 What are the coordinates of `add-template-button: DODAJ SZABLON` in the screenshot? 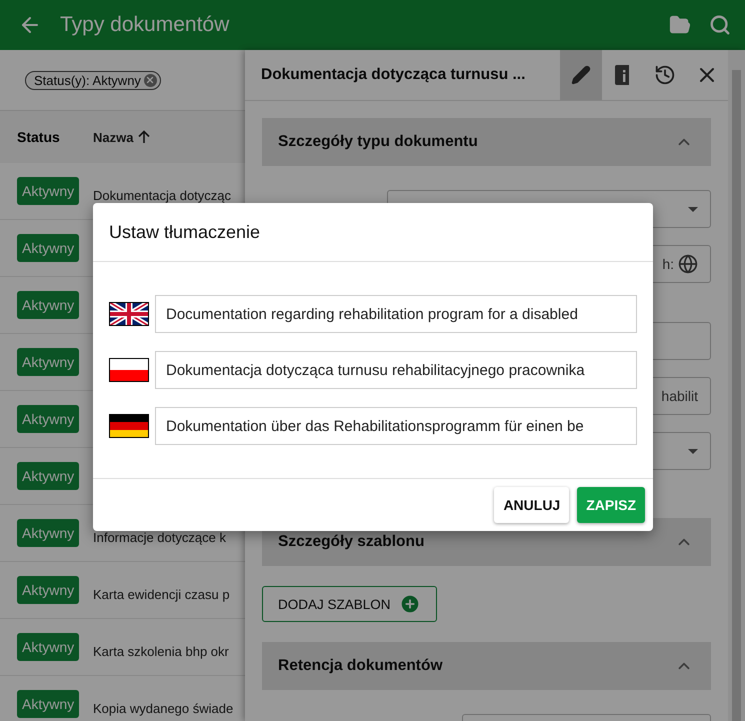 It's located at (349, 604).